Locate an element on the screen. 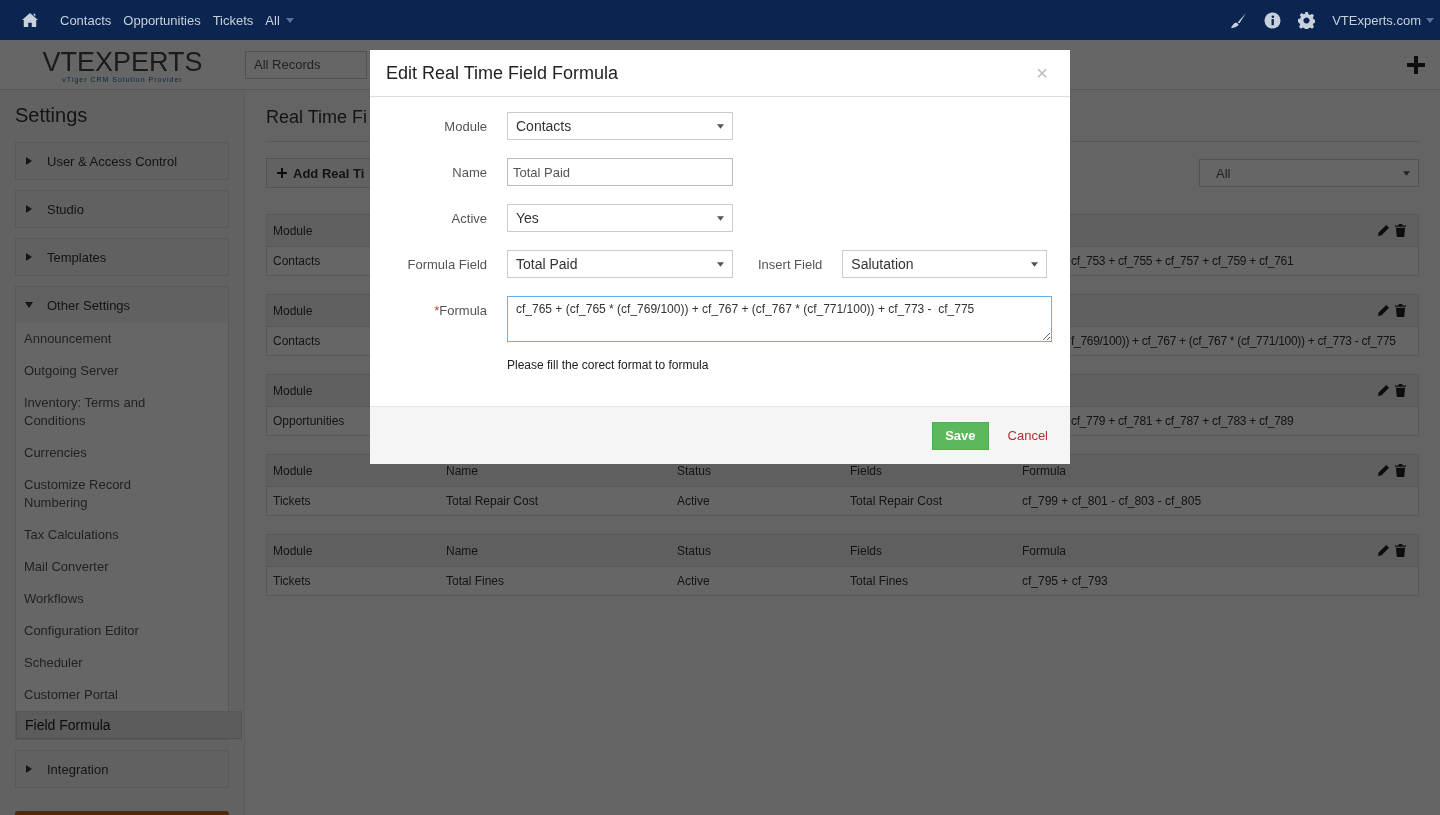  field-label: Name is located at coordinates (469, 172).